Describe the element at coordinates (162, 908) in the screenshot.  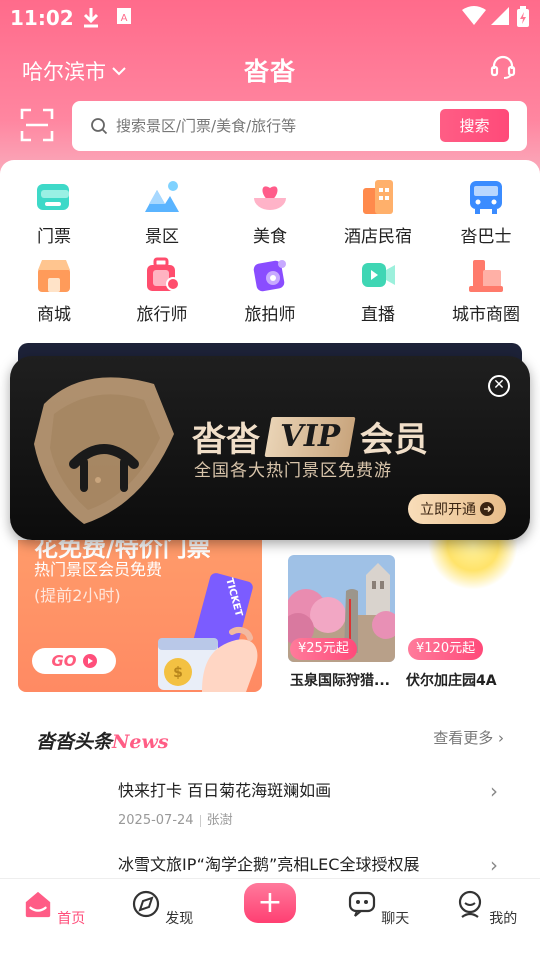
I see `nav-discover: 发现` at that location.